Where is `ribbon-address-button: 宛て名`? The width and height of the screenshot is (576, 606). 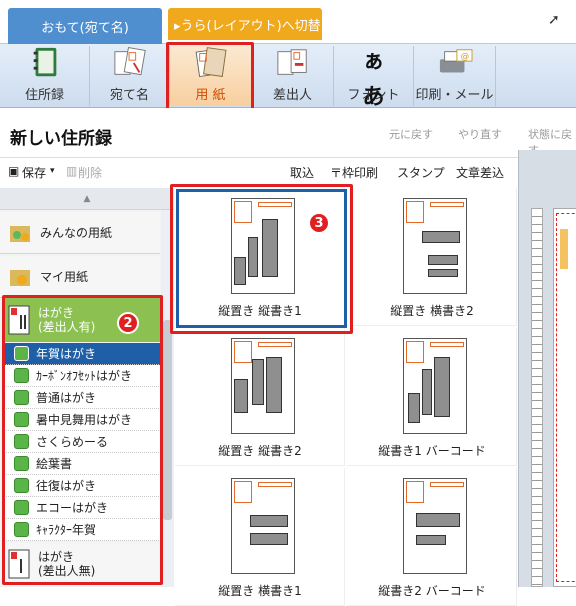
ribbon-address-button: 宛て名 is located at coordinates (130, 76).